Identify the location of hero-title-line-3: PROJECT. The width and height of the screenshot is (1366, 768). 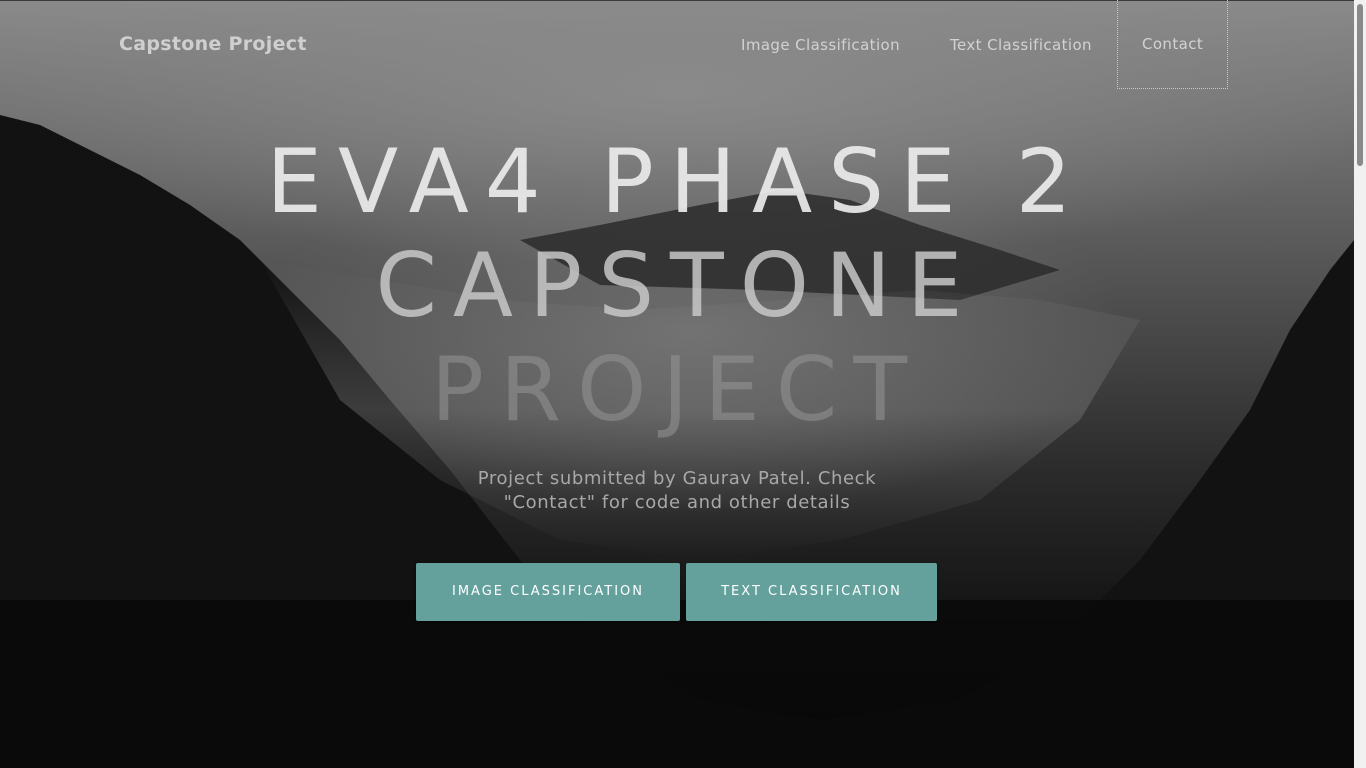
(677, 389).